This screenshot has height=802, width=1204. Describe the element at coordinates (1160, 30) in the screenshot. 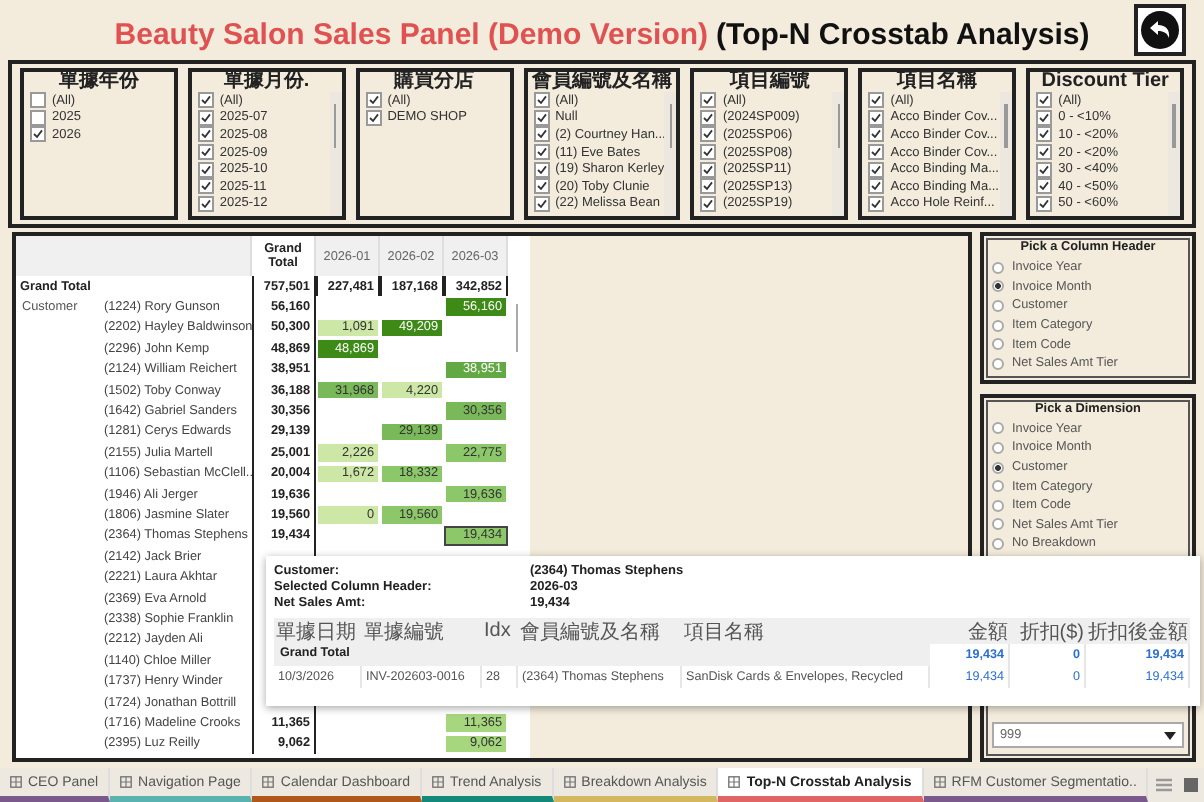

I see `back-button` at that location.